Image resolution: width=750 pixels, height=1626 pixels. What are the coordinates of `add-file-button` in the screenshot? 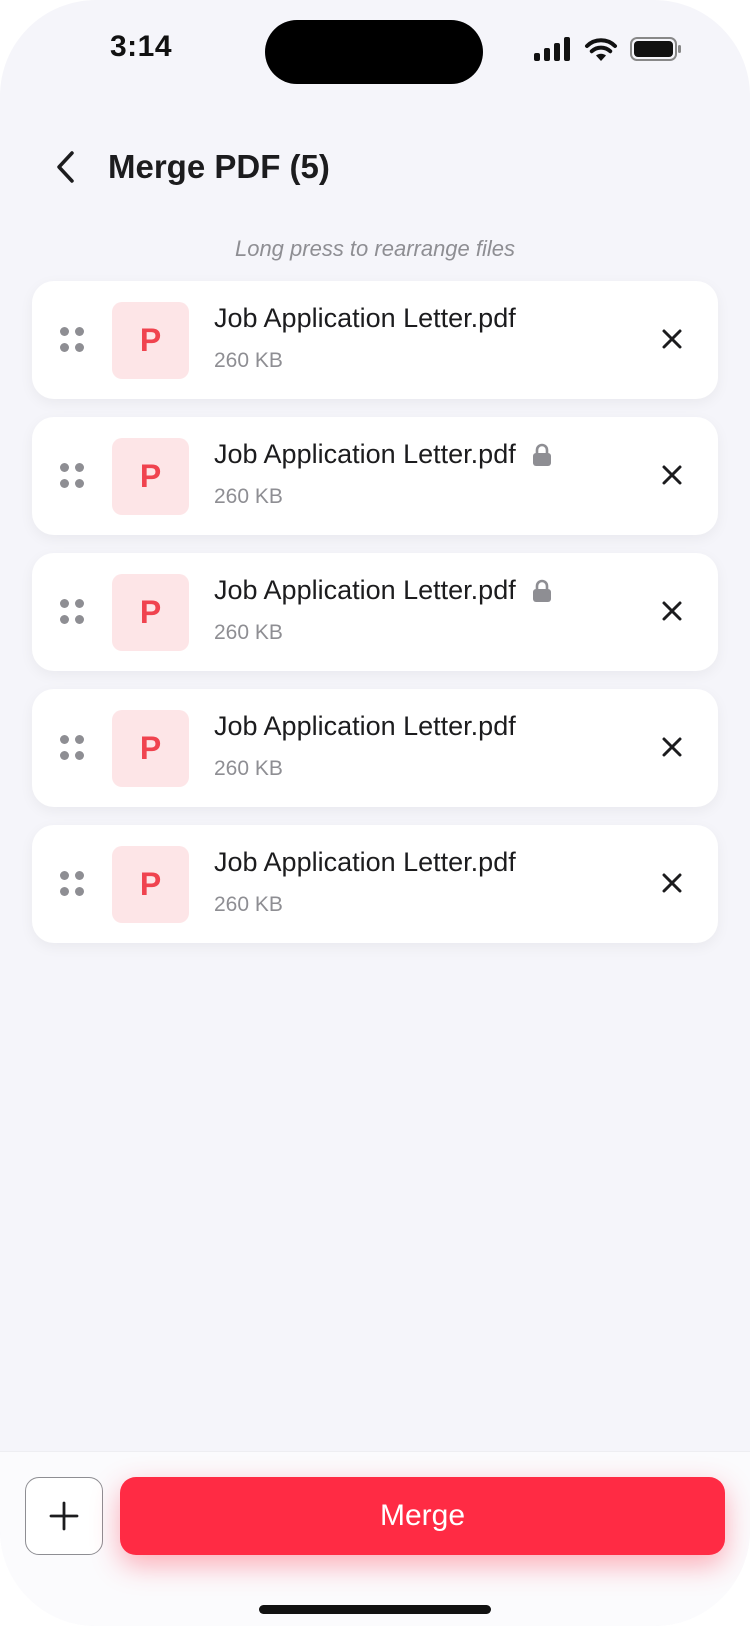 It's located at (64, 1516).